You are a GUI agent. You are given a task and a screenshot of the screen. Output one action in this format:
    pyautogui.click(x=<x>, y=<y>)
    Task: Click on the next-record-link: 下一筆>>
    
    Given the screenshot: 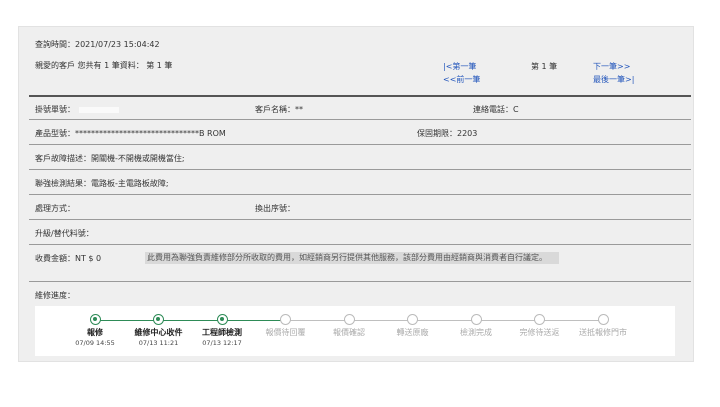 What is the action you would take?
    pyautogui.click(x=611, y=66)
    